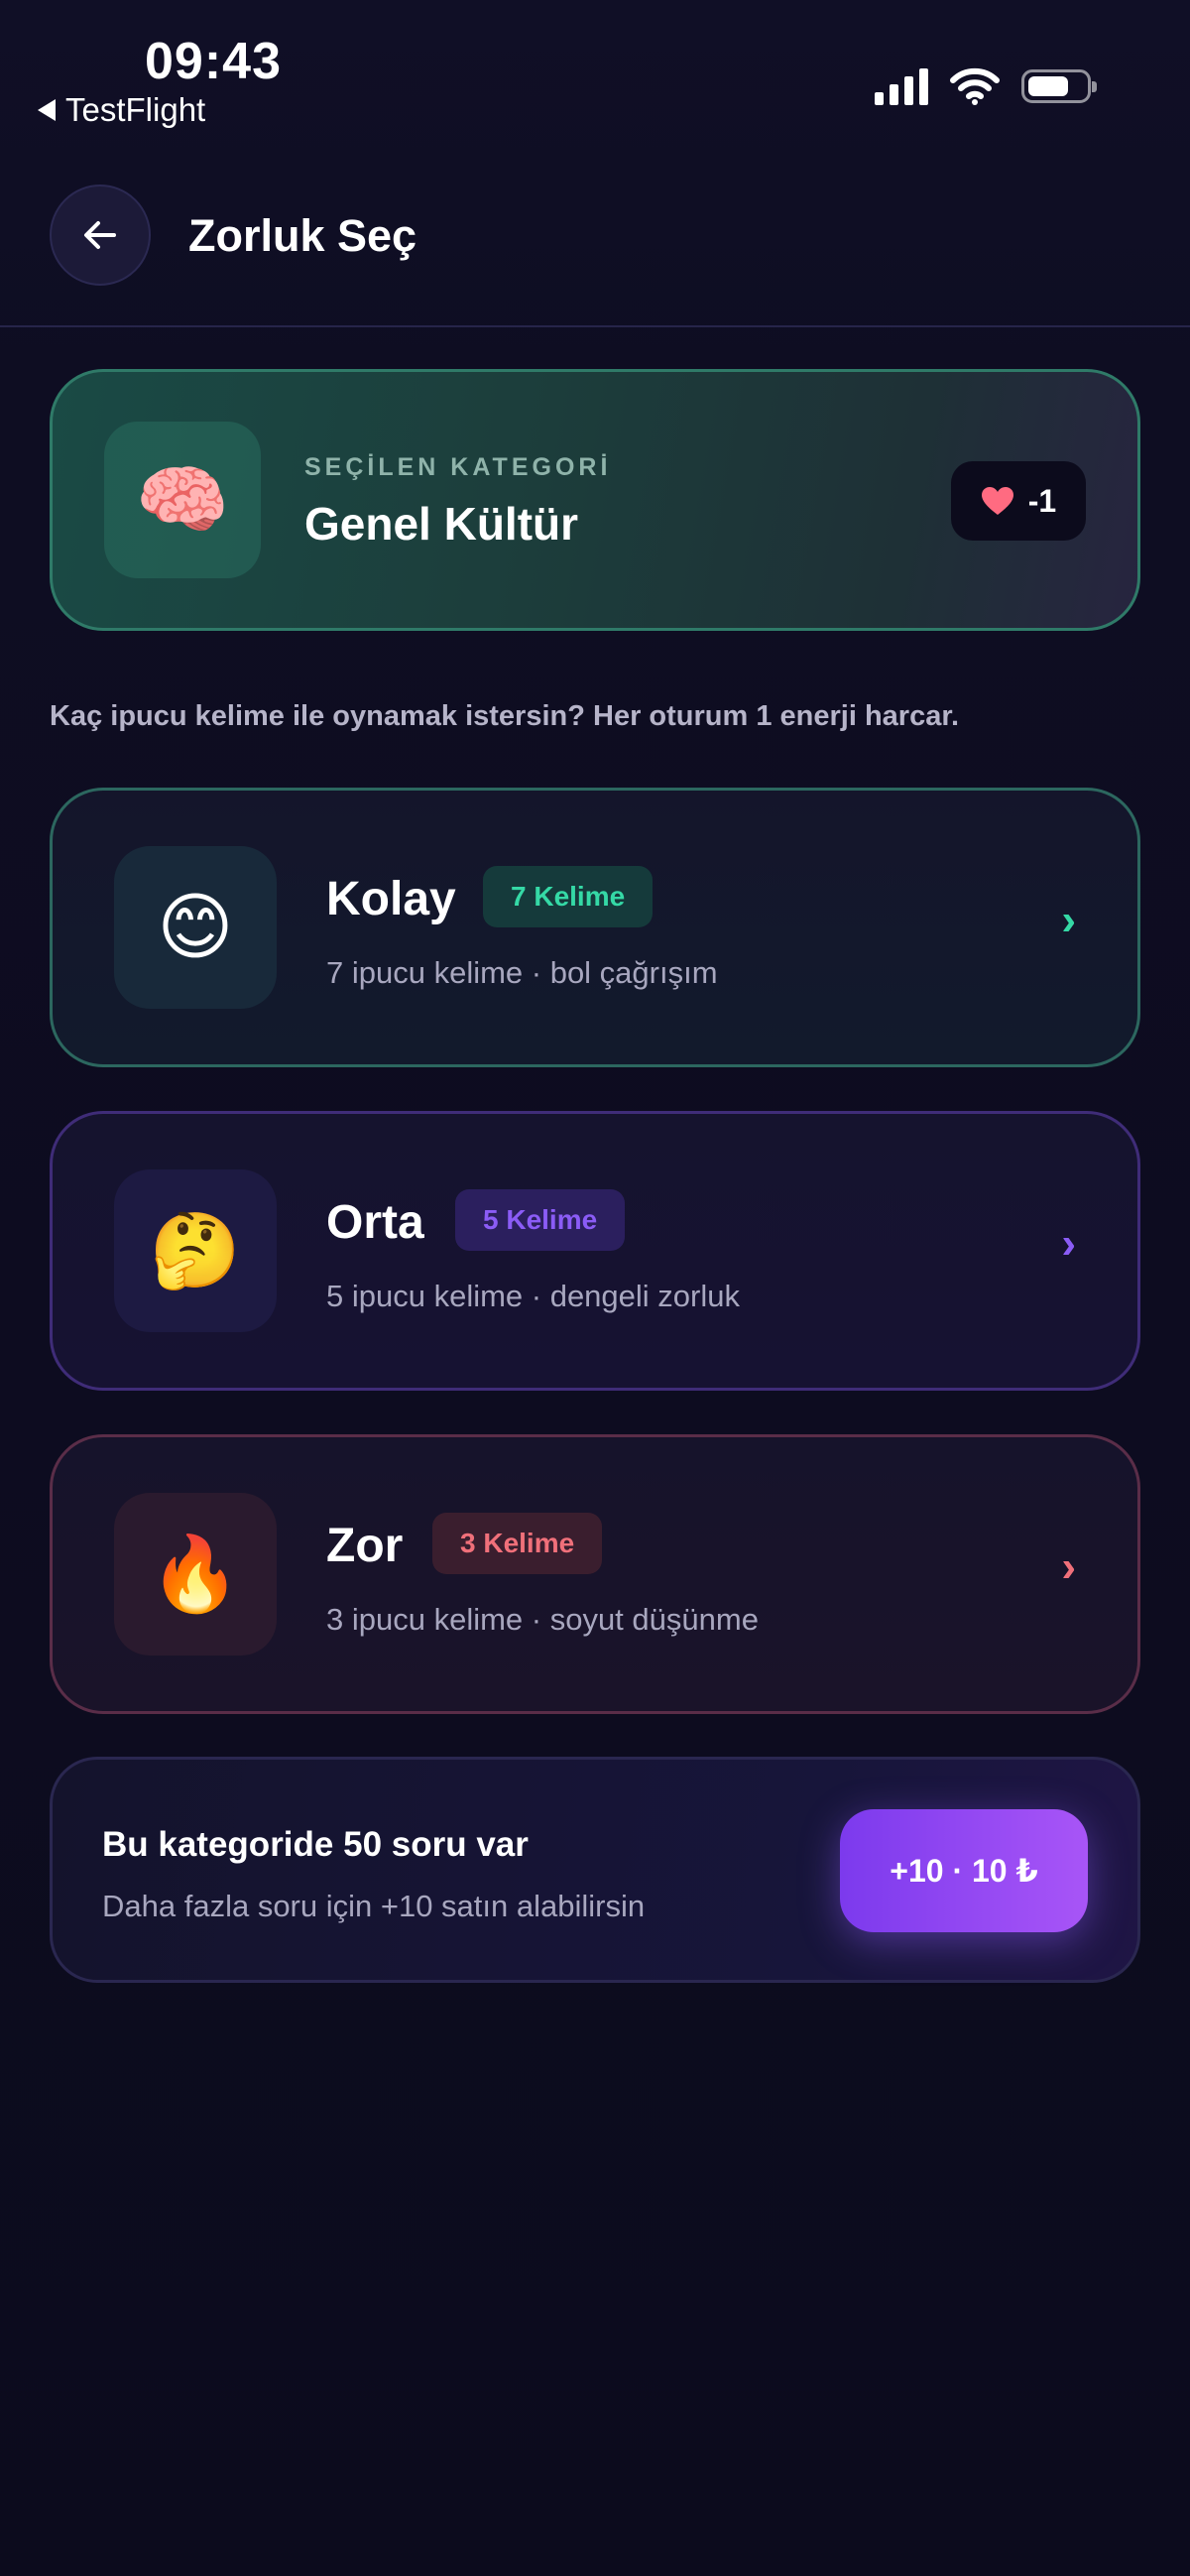 The height and width of the screenshot is (2576, 1190). I want to click on difficulty-title: Zor, so click(365, 1546).